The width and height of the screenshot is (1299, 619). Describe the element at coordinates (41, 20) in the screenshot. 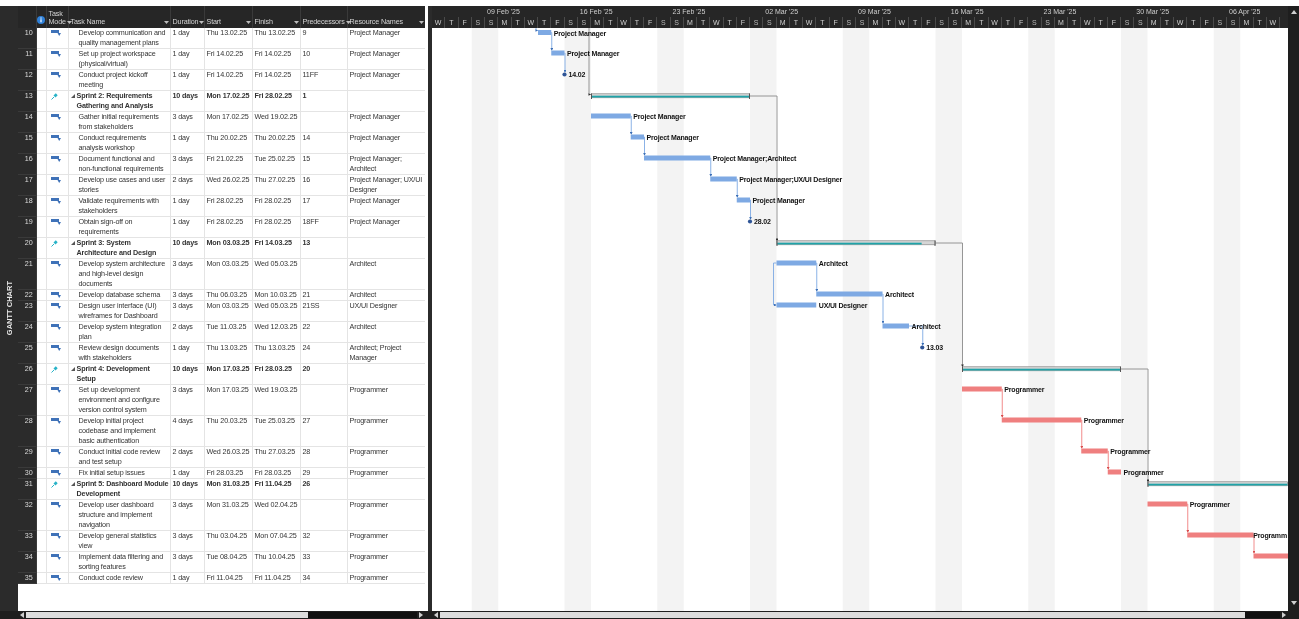

I see `info-icon` at that location.